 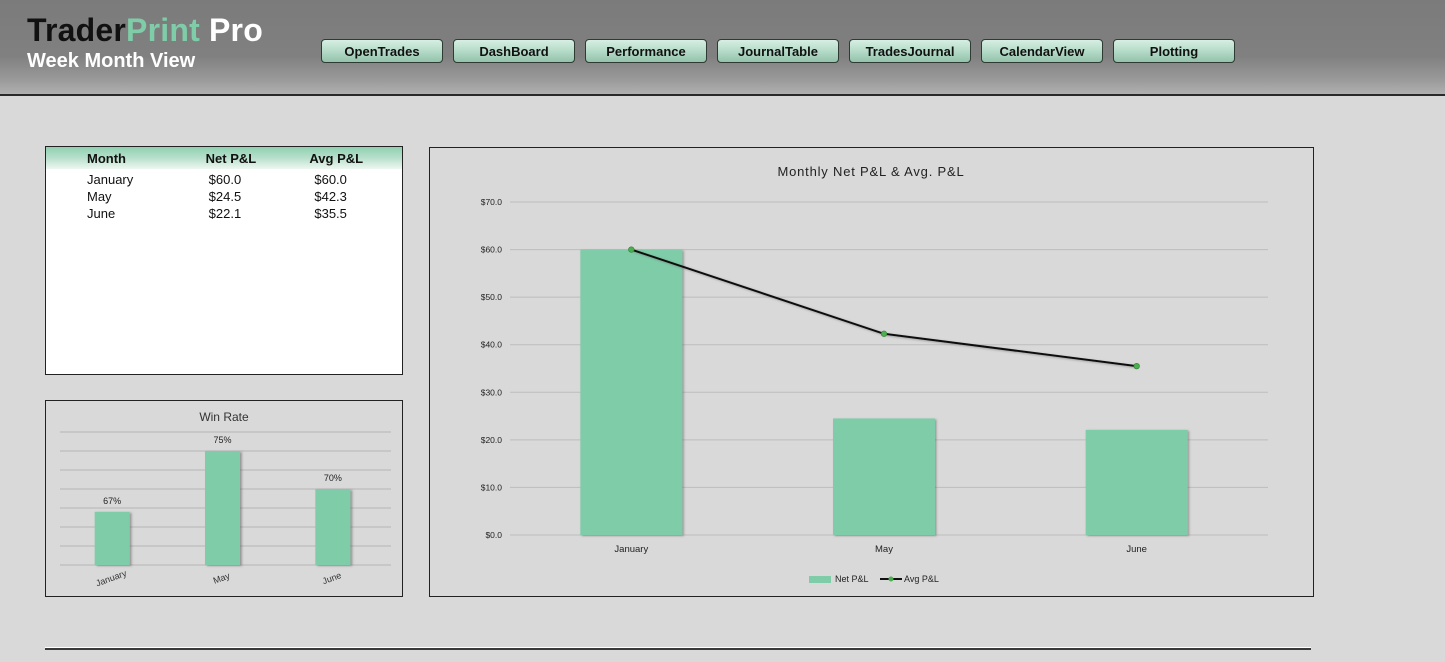 I want to click on column-header-net-pl: Net P&L, so click(x=231, y=158).